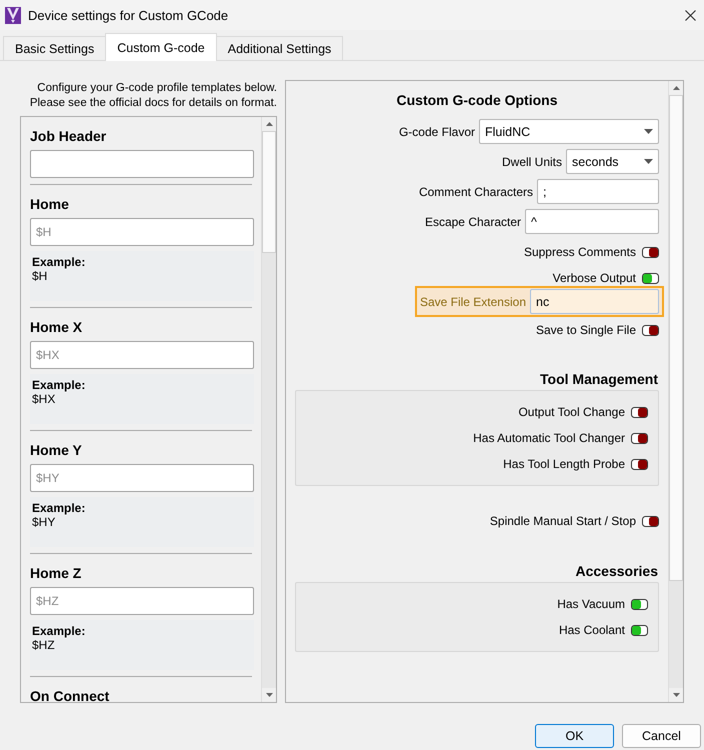 The width and height of the screenshot is (704, 750). What do you see at coordinates (690, 15) in the screenshot?
I see `close-icon` at bounding box center [690, 15].